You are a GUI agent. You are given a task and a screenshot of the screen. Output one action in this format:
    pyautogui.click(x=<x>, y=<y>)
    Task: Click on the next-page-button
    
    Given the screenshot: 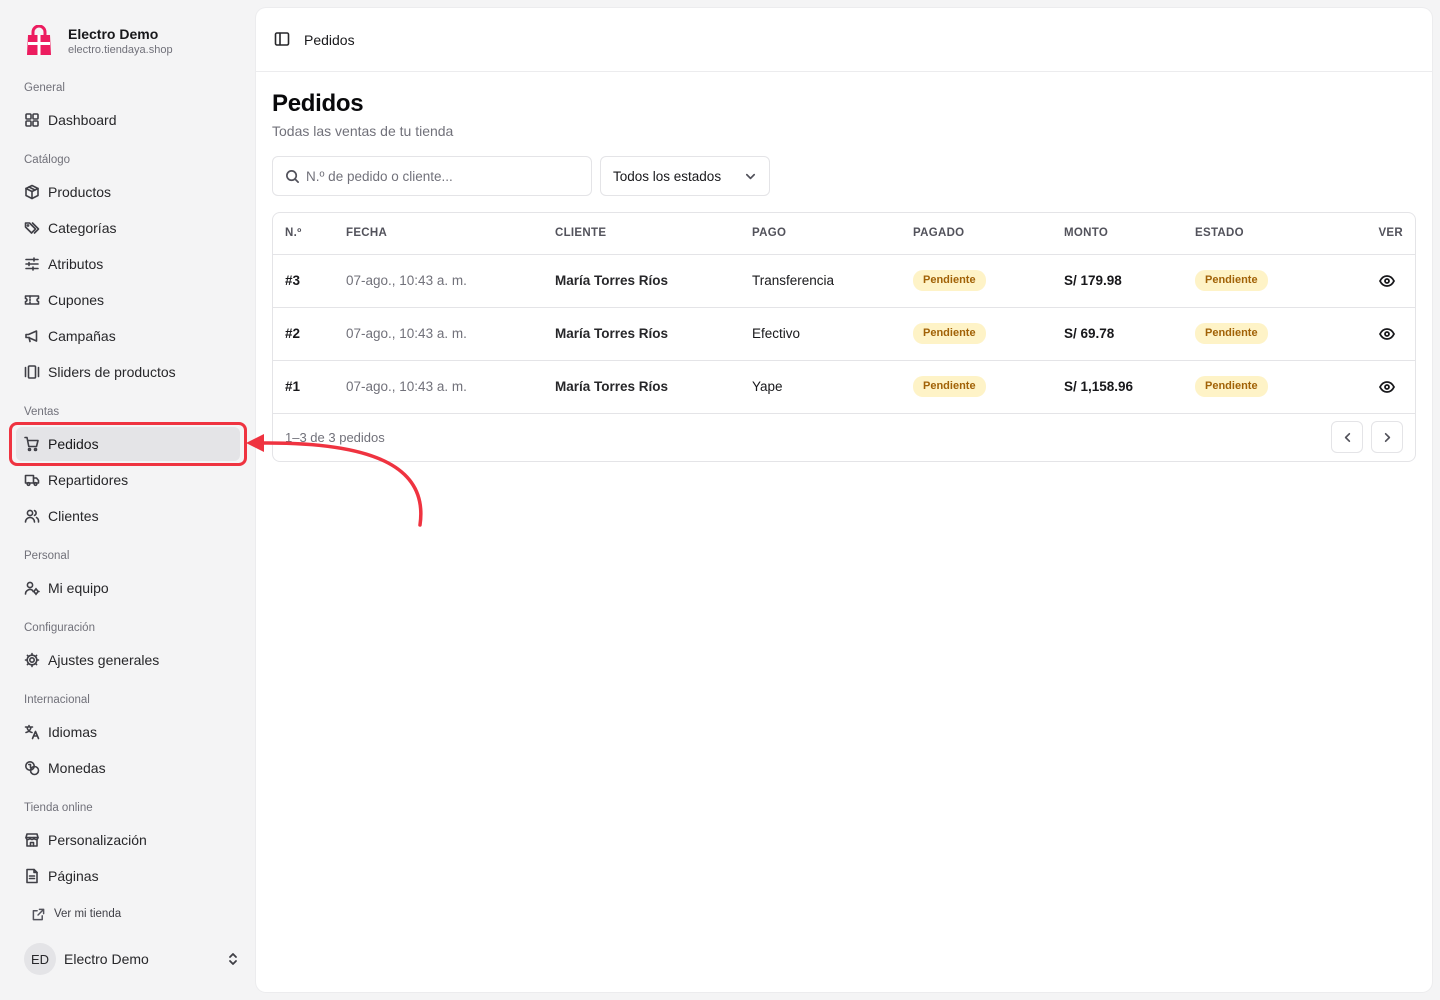 What is the action you would take?
    pyautogui.click(x=1387, y=437)
    